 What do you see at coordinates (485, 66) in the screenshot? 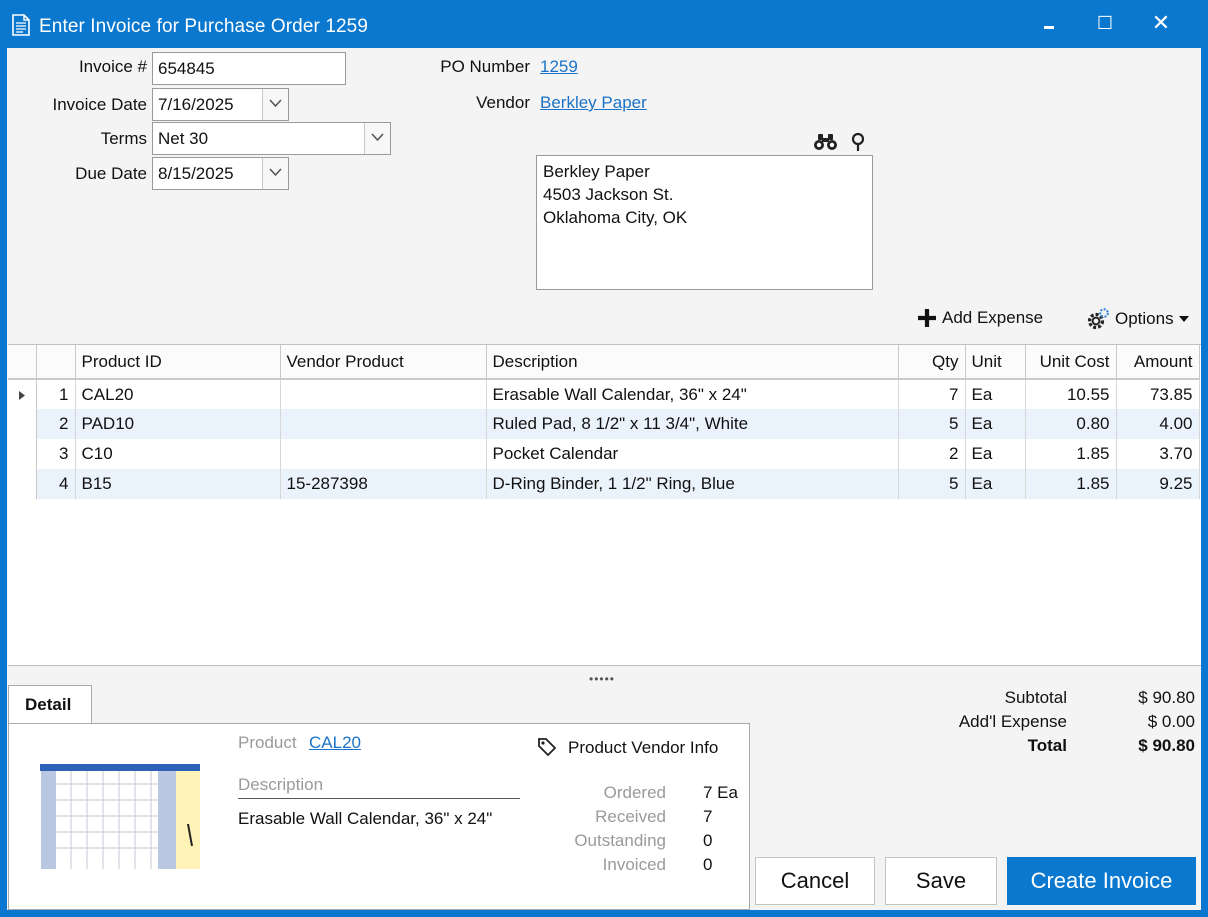
I see `po-number-label: PO Number` at bounding box center [485, 66].